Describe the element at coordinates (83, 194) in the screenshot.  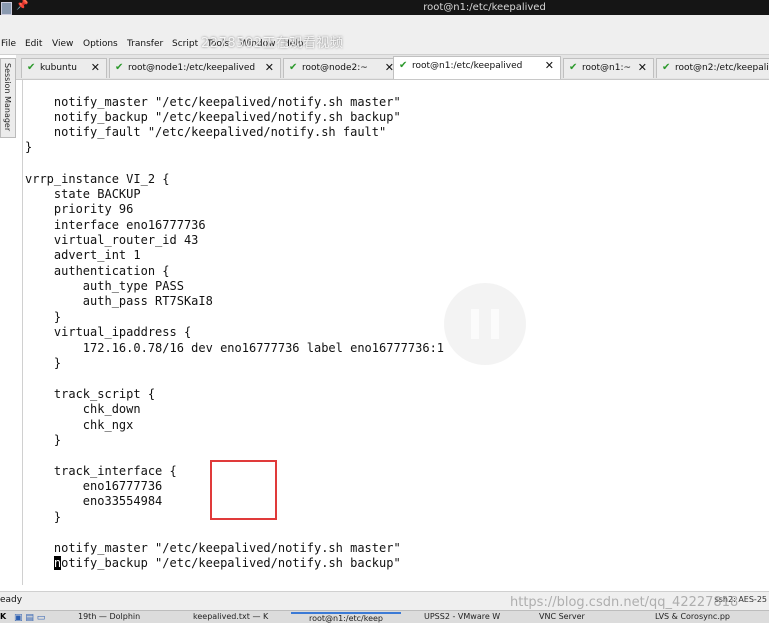
I see `terminal-line: state BACKUP` at that location.